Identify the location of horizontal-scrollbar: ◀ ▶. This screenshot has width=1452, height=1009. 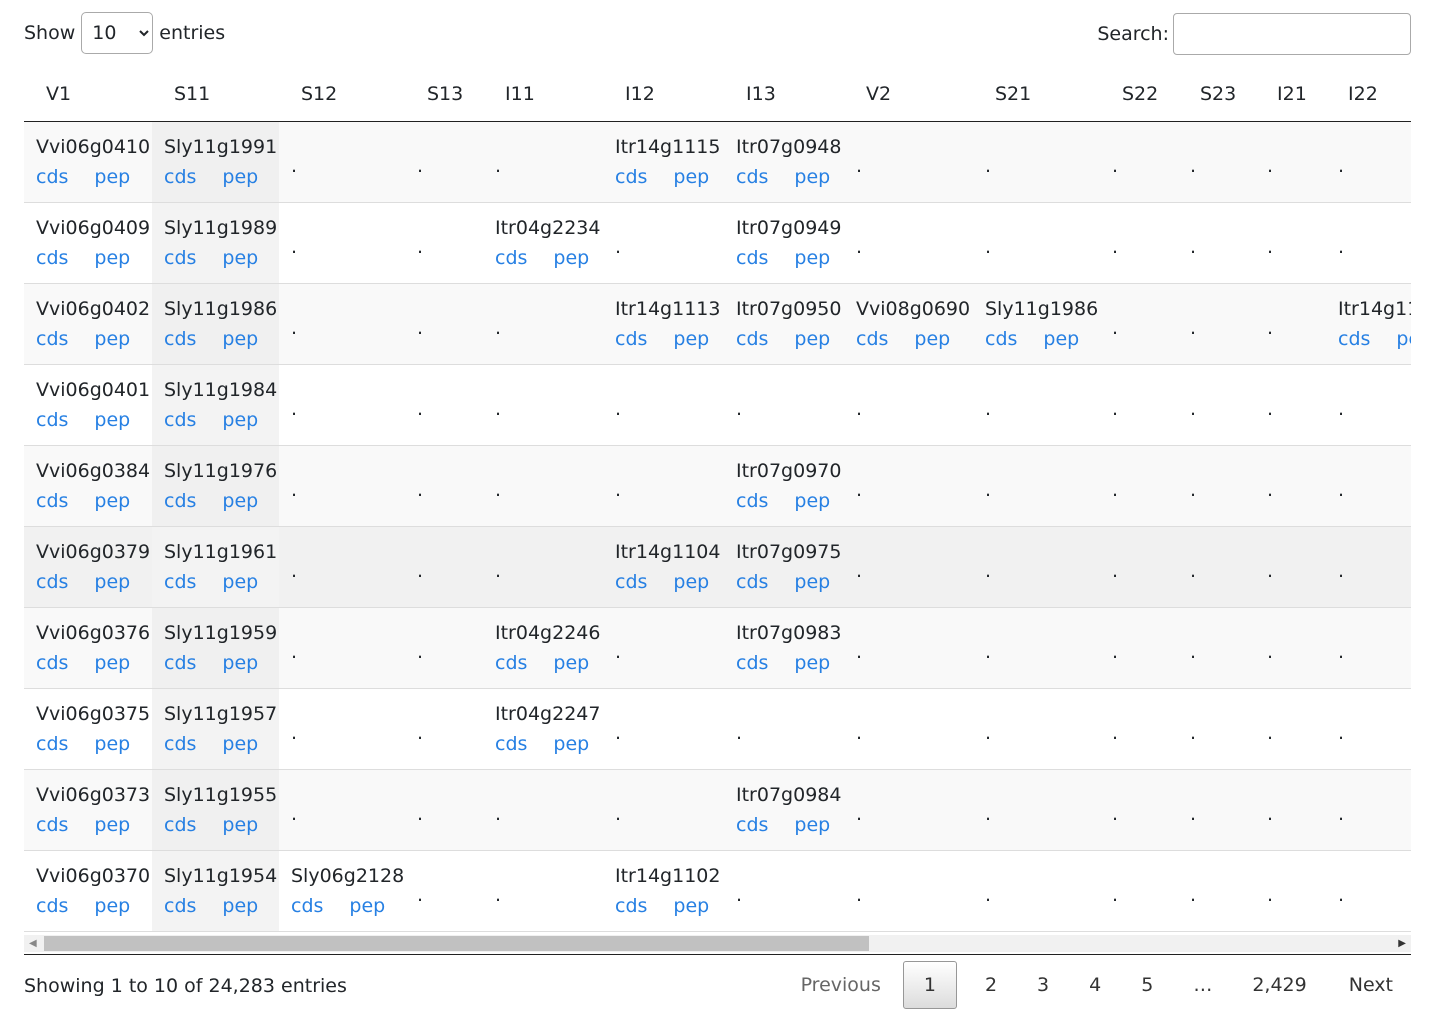
(717, 943).